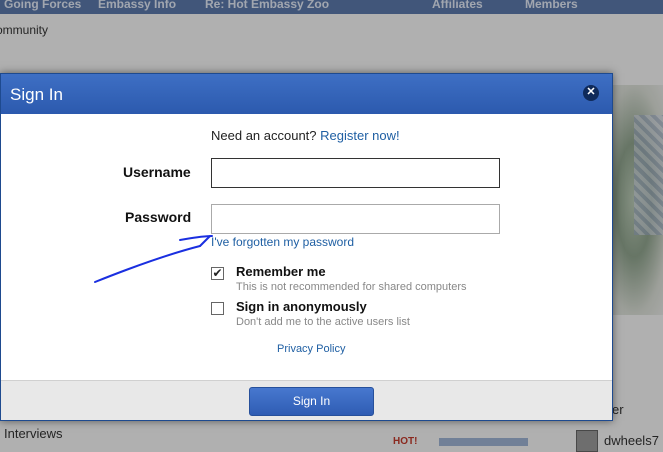 Image resolution: width=663 pixels, height=452 pixels. I want to click on remember-me-checkbox: ✔, so click(217, 273).